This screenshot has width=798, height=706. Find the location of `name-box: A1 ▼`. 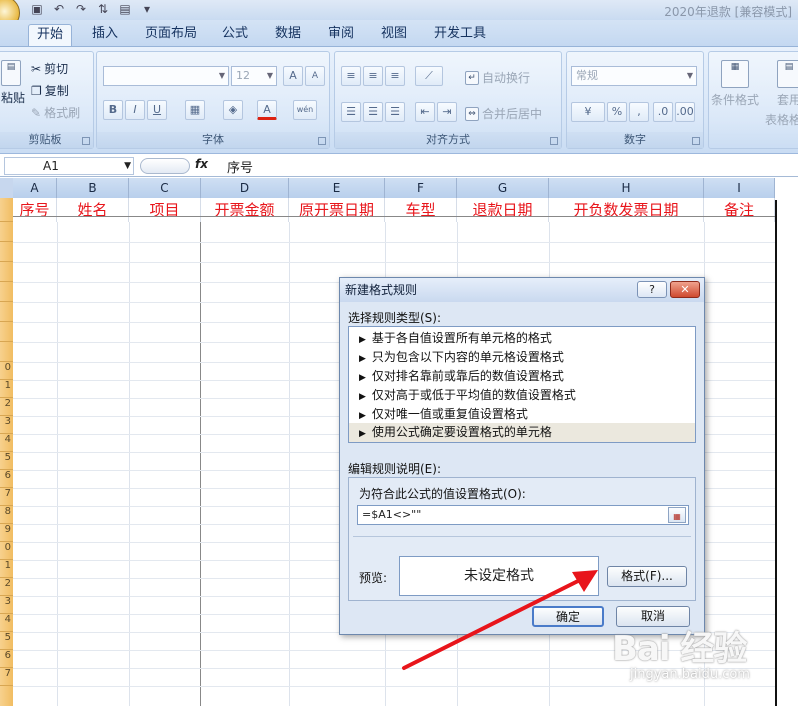

name-box: A1 ▼ is located at coordinates (69, 166).